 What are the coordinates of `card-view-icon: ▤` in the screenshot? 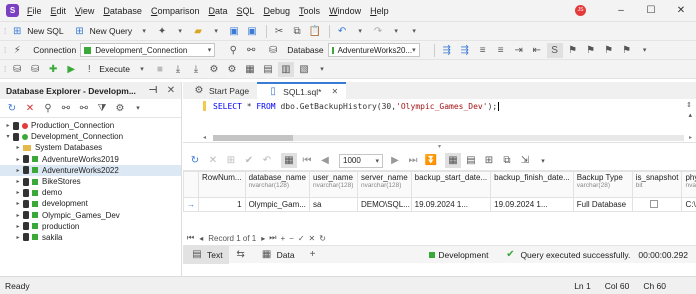 It's located at (471, 160).